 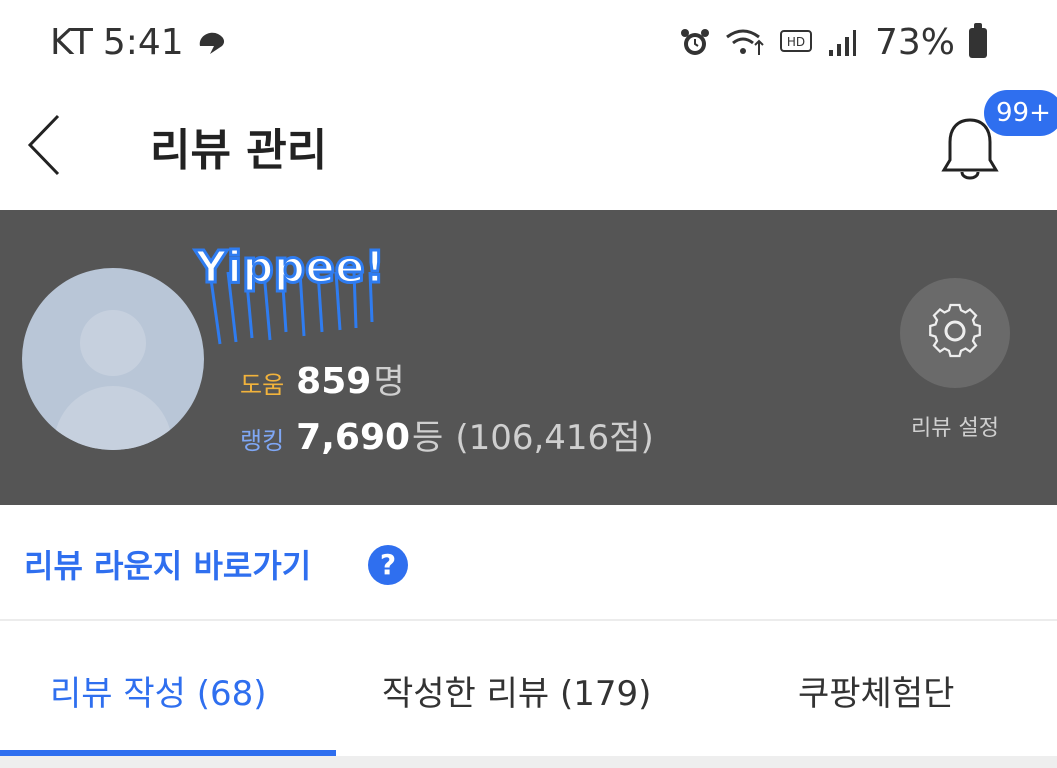 I want to click on yippee-sticker: Yippee!, so click(x=289, y=293).